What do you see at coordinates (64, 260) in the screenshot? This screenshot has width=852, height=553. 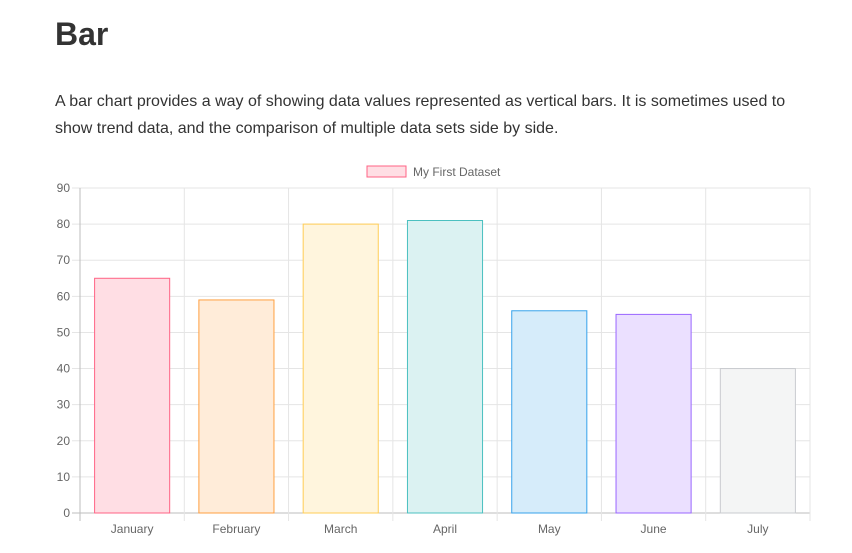 I see `y-tick-label: 70` at bounding box center [64, 260].